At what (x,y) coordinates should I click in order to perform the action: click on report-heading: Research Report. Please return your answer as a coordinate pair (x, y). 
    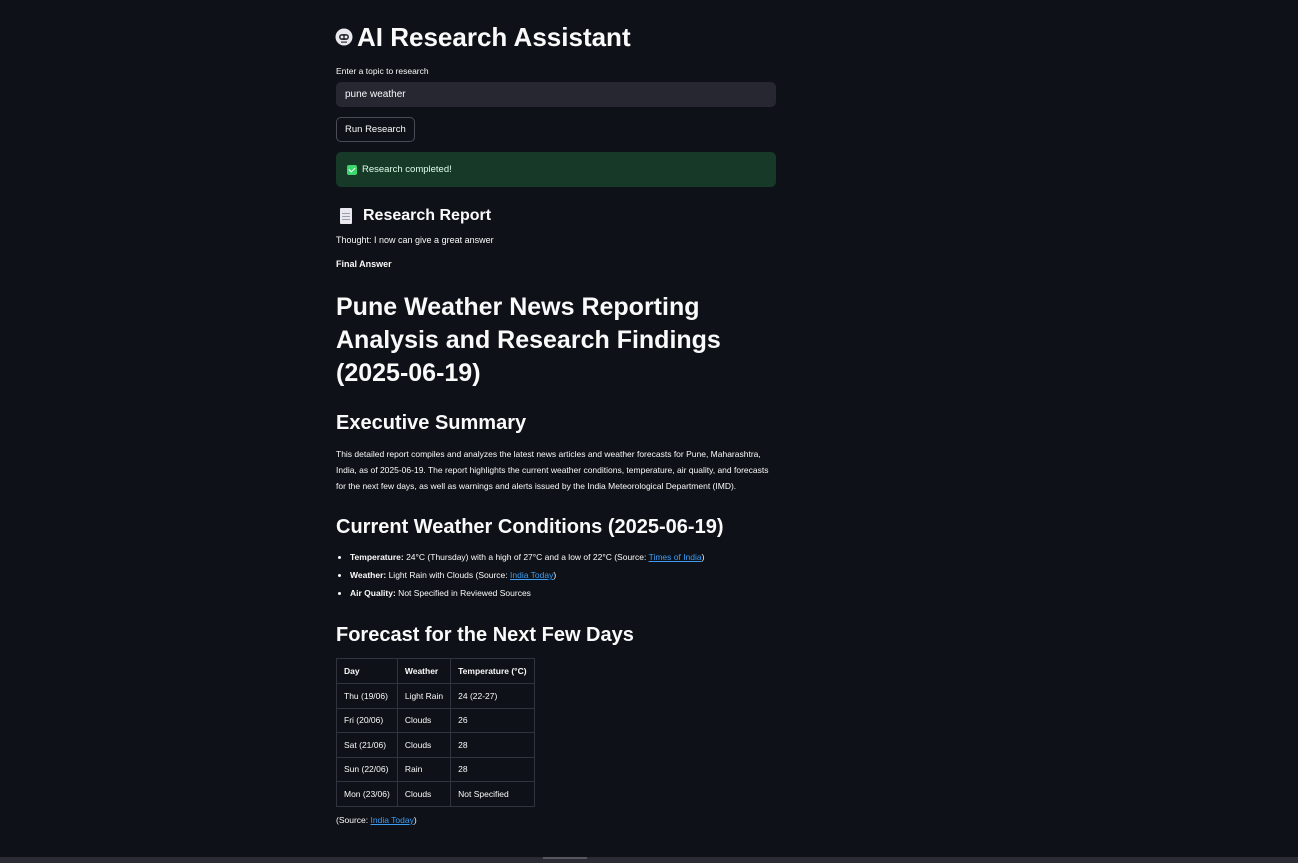
    Looking at the image, I should click on (556, 216).